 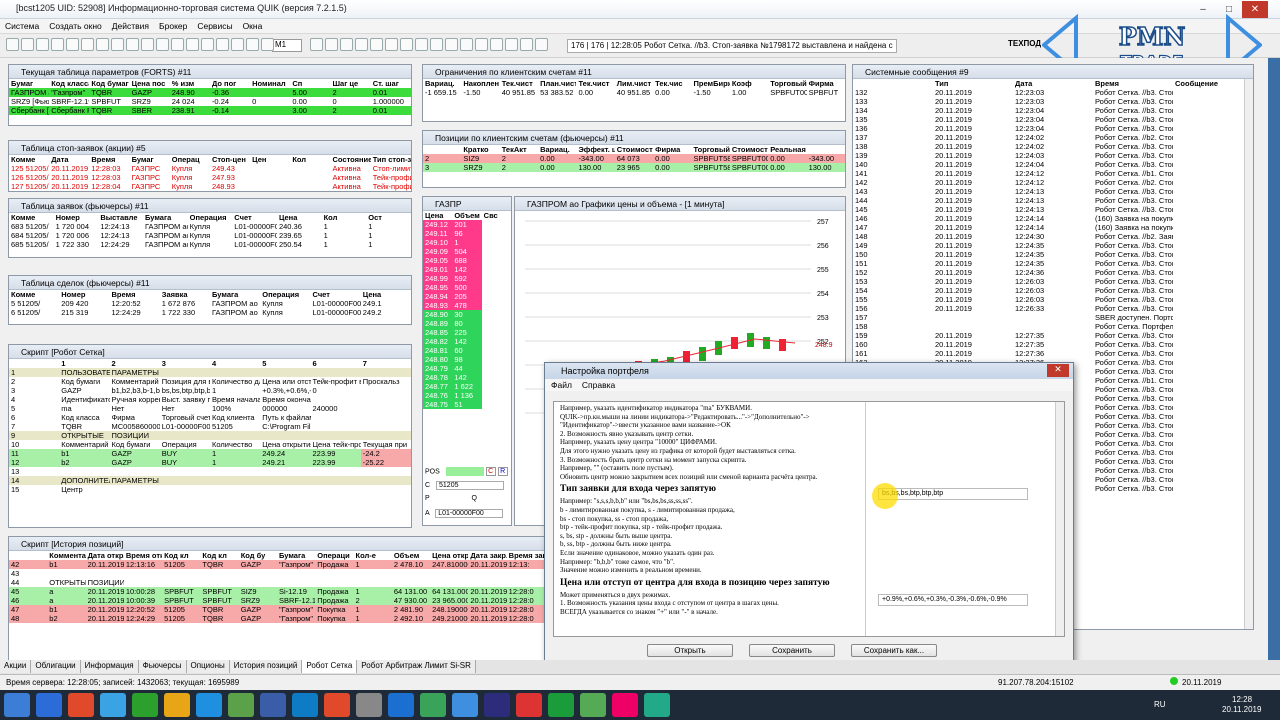 I want to click on ask-row: 249.09 504, so click(x=467, y=251).